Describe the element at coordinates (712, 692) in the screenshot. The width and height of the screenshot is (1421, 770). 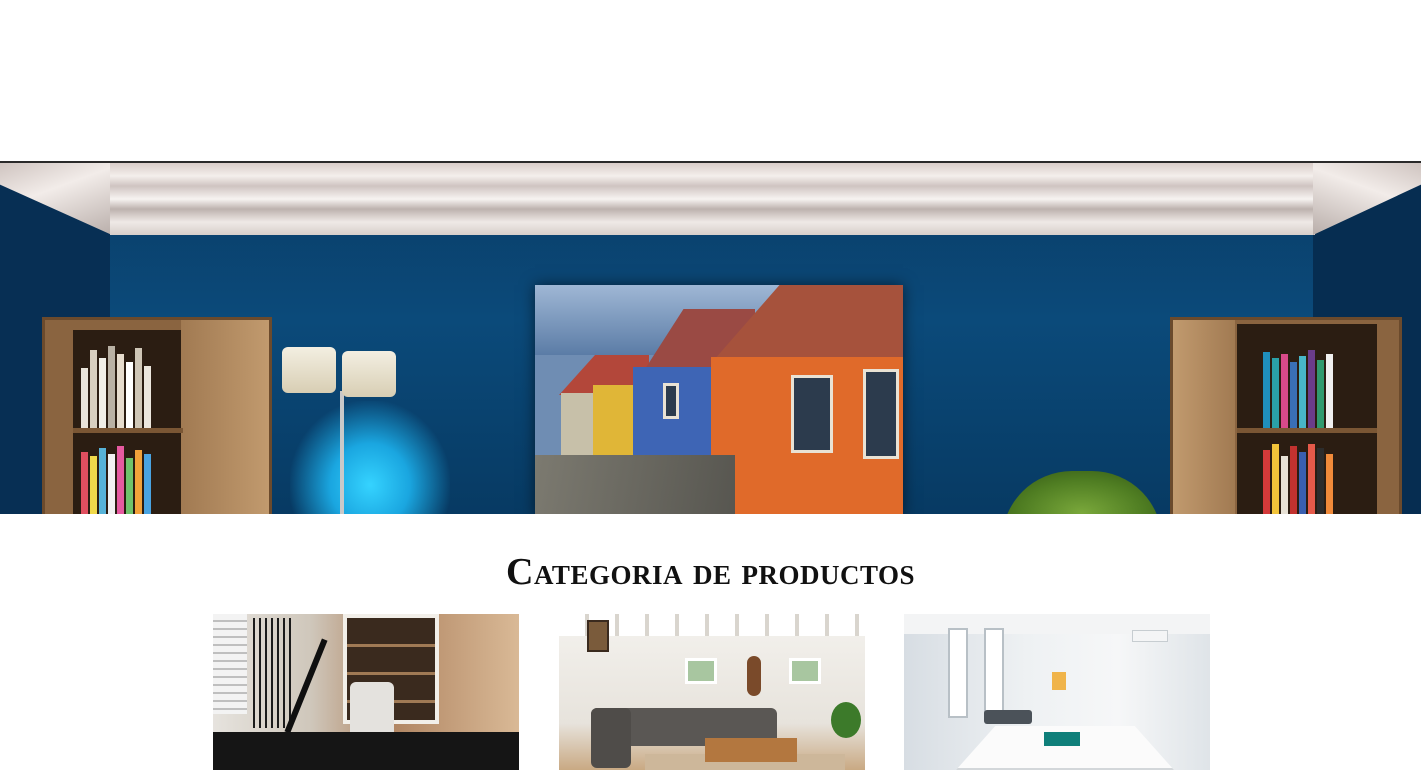
I see `category-card-living-room` at that location.